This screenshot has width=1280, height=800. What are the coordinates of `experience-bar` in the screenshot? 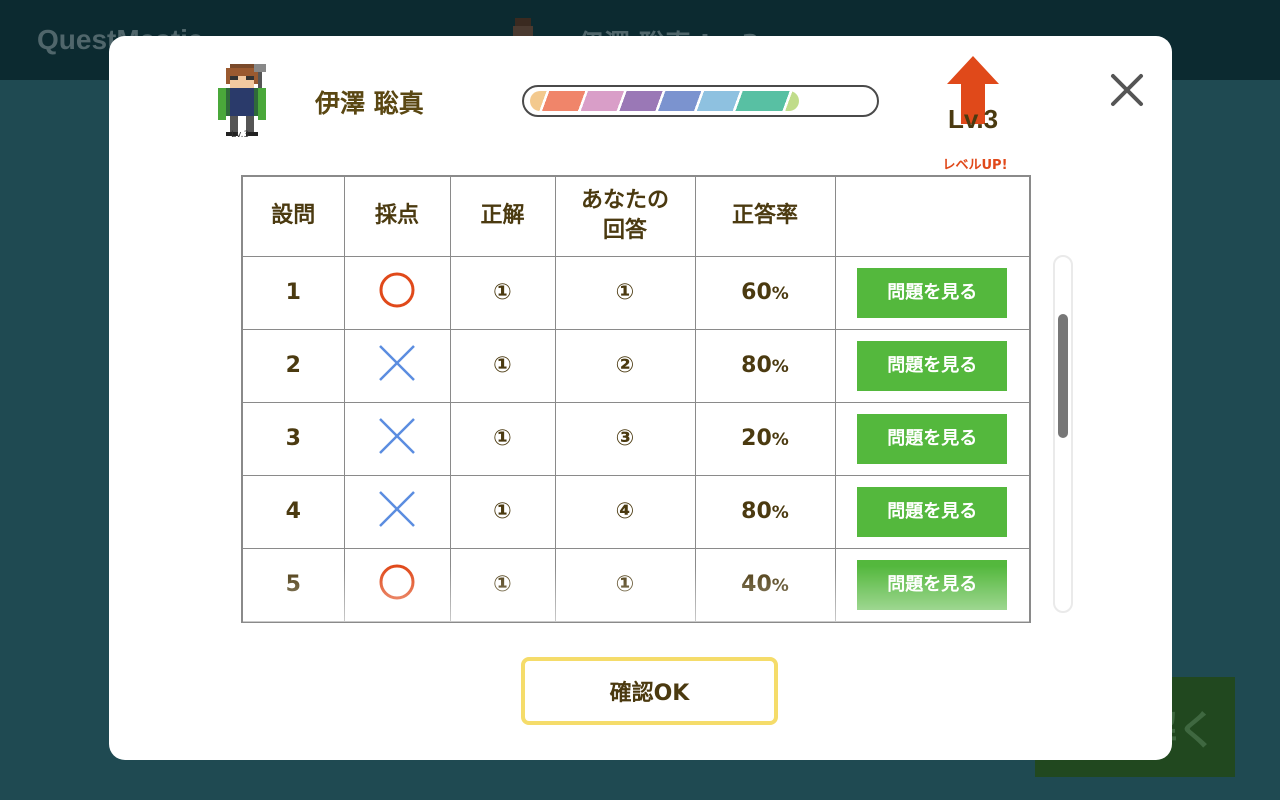 It's located at (700, 101).